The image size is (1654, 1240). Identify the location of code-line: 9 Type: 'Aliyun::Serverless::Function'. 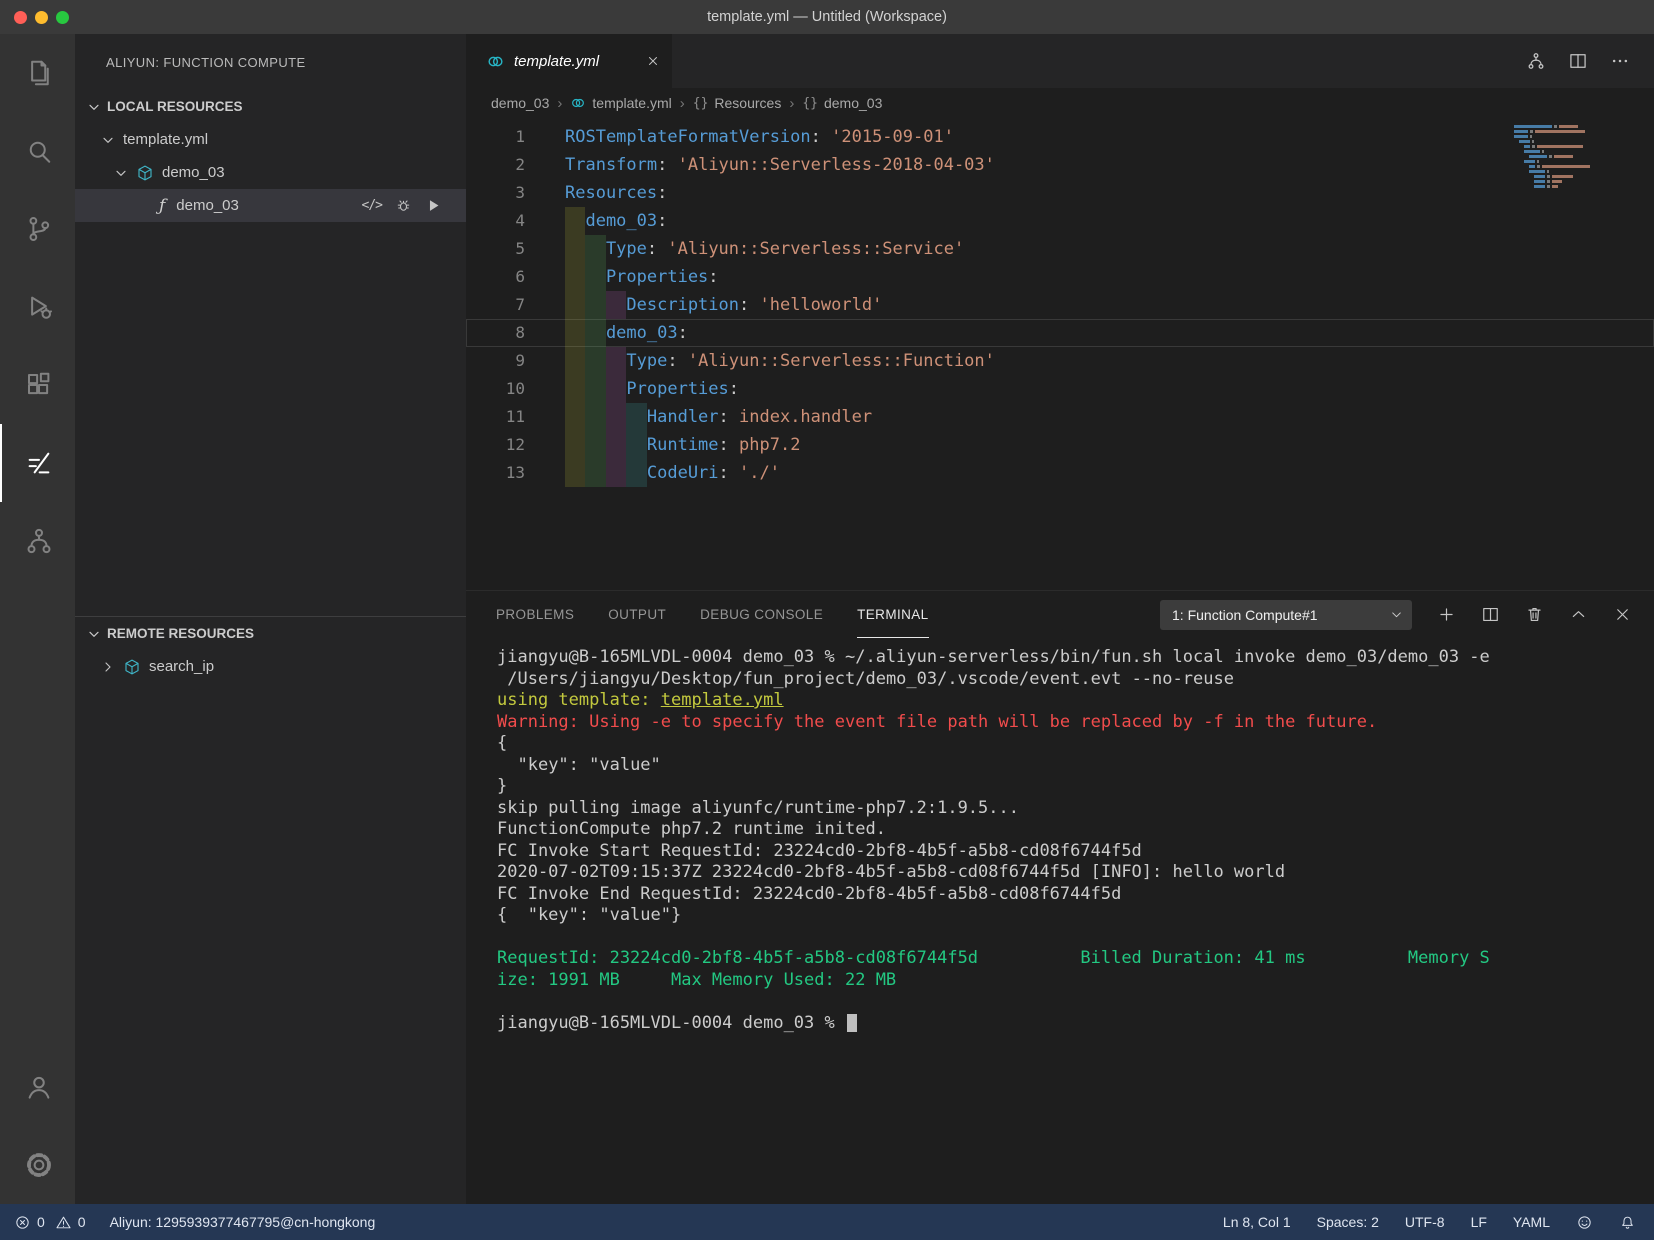
(1060, 361).